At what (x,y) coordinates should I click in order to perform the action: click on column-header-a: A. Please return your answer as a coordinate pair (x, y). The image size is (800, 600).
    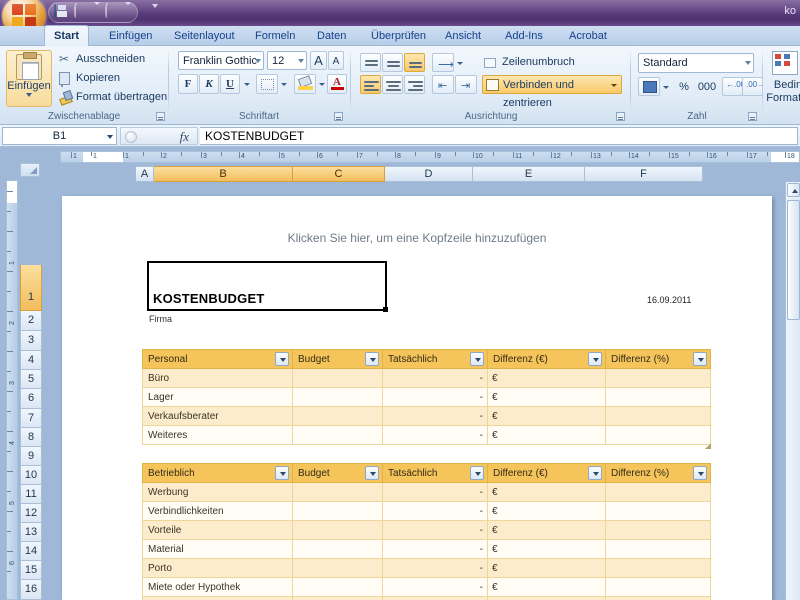
    Looking at the image, I should click on (145, 174).